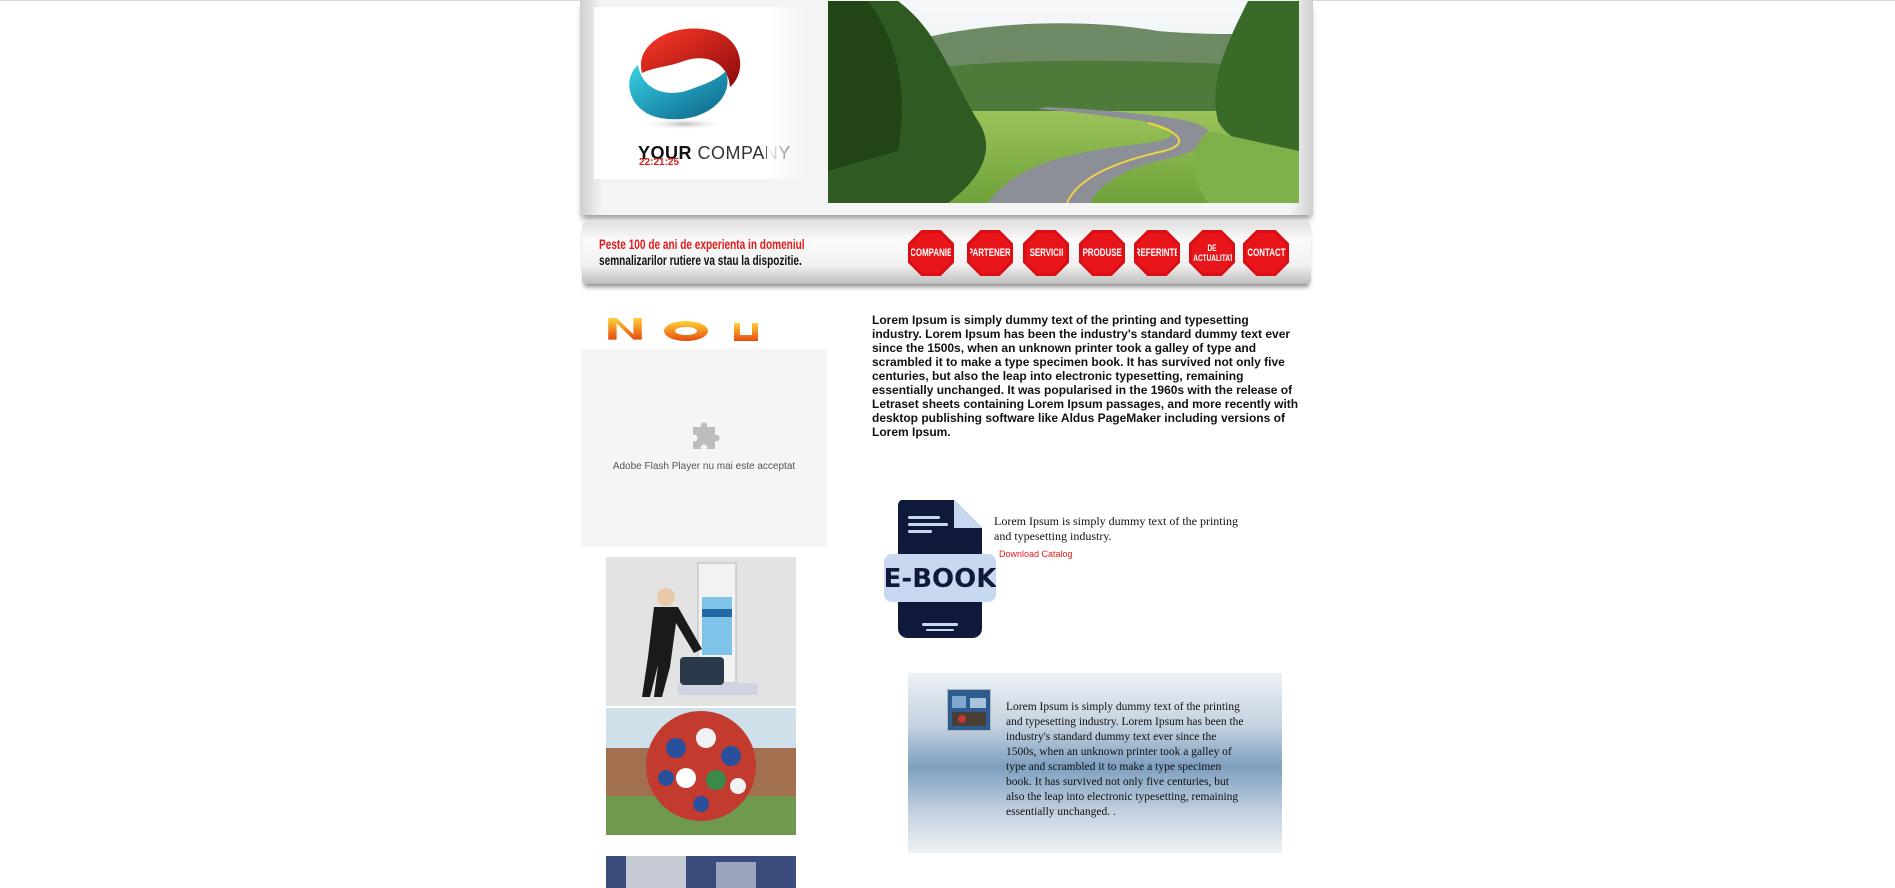  I want to click on ebook-icon: E-BOOK, so click(940, 569).